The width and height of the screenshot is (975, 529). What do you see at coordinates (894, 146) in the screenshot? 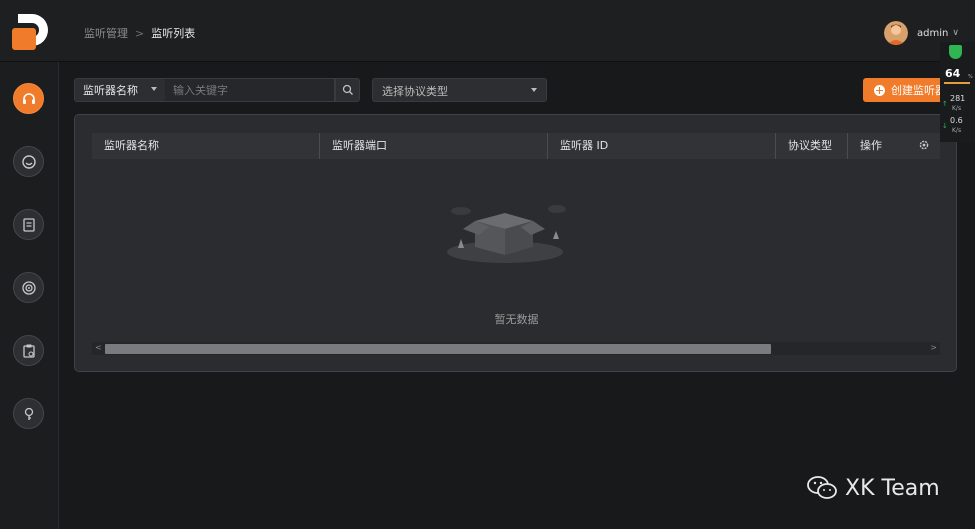
I see `column-header-actions: 操作` at bounding box center [894, 146].